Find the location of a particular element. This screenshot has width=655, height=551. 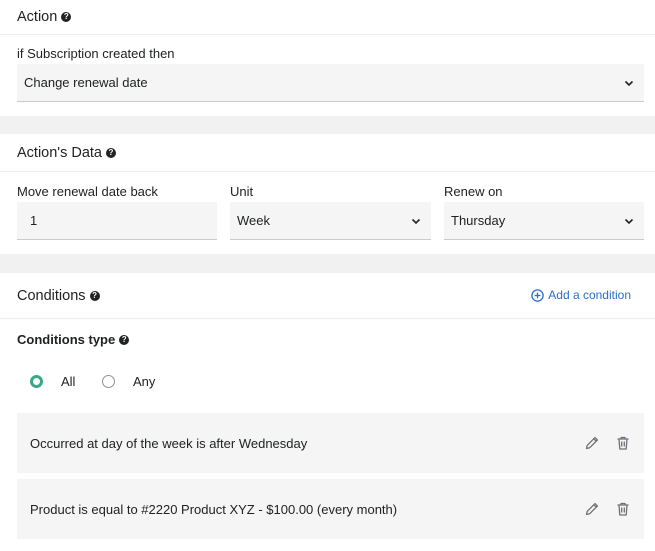

action-select-value: Change renewal date is located at coordinates (86, 82).